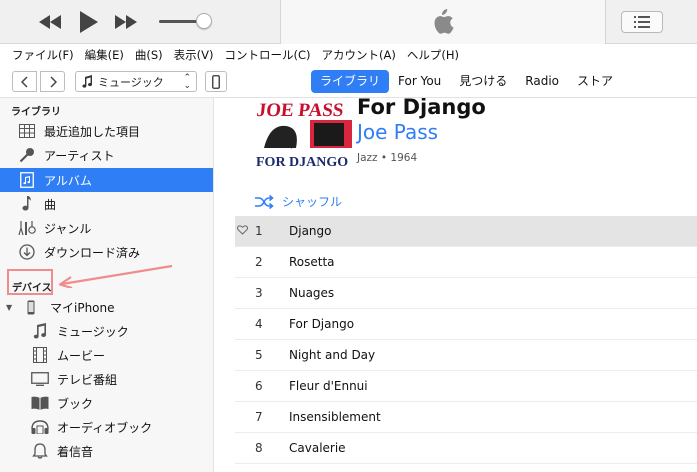 The height and width of the screenshot is (472, 697). I want to click on menu-help: ヘルプ(H), so click(433, 55).